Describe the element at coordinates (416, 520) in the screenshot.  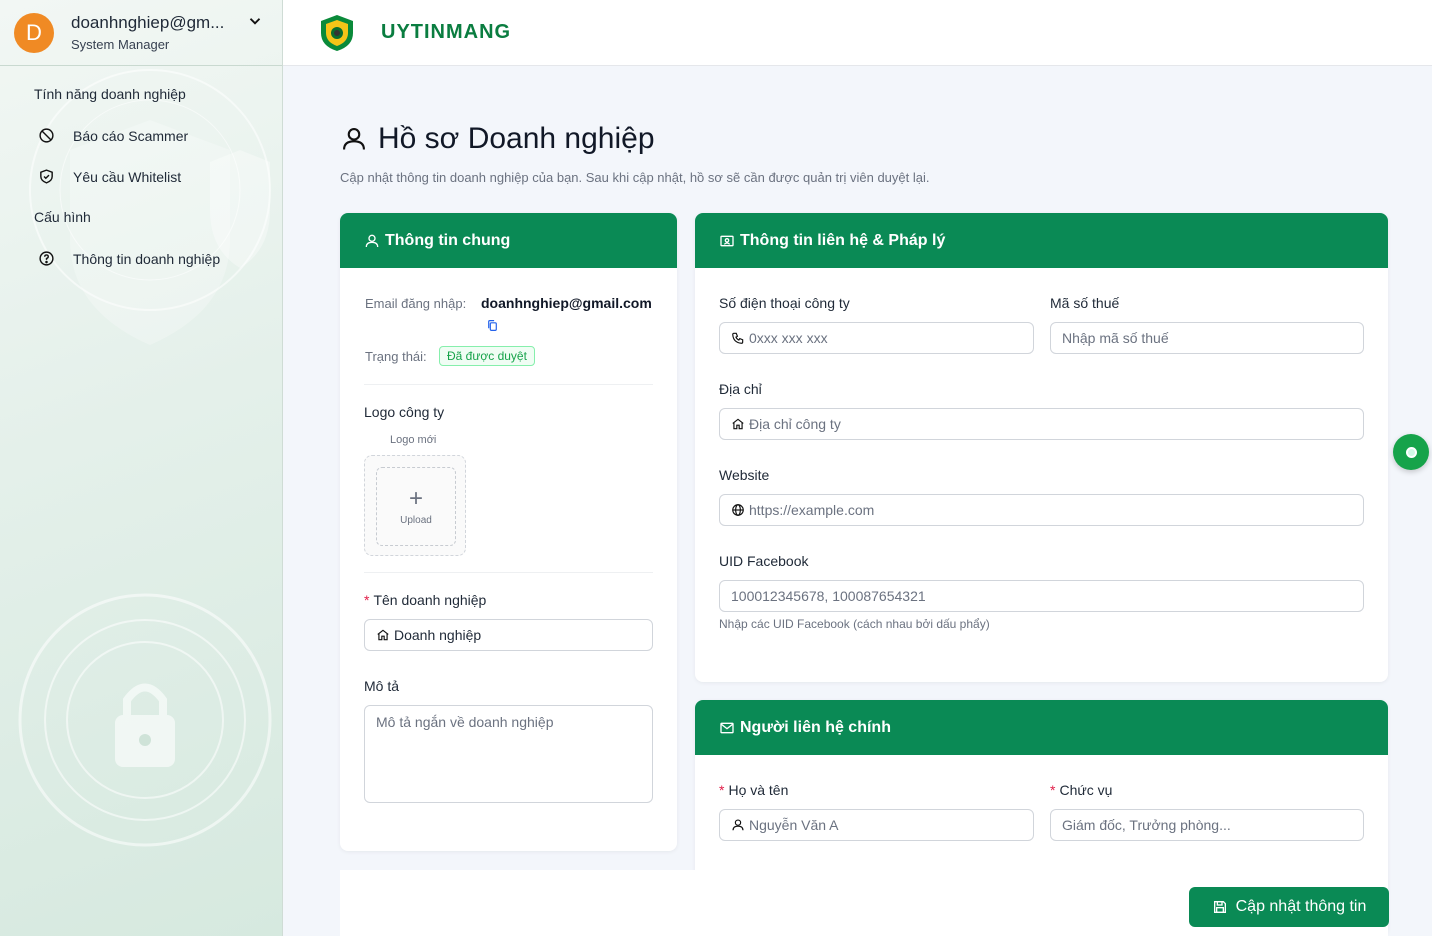
I see `upload-label: Upload` at that location.